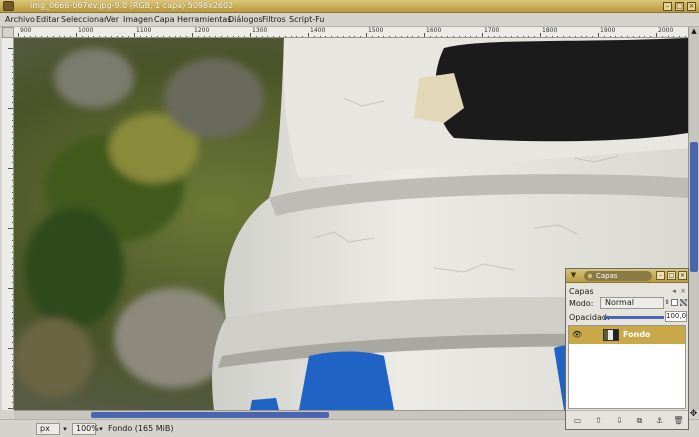 The image size is (699, 437). Describe the element at coordinates (694, 32) in the screenshot. I see `scroll-up-icon: ▲` at that location.